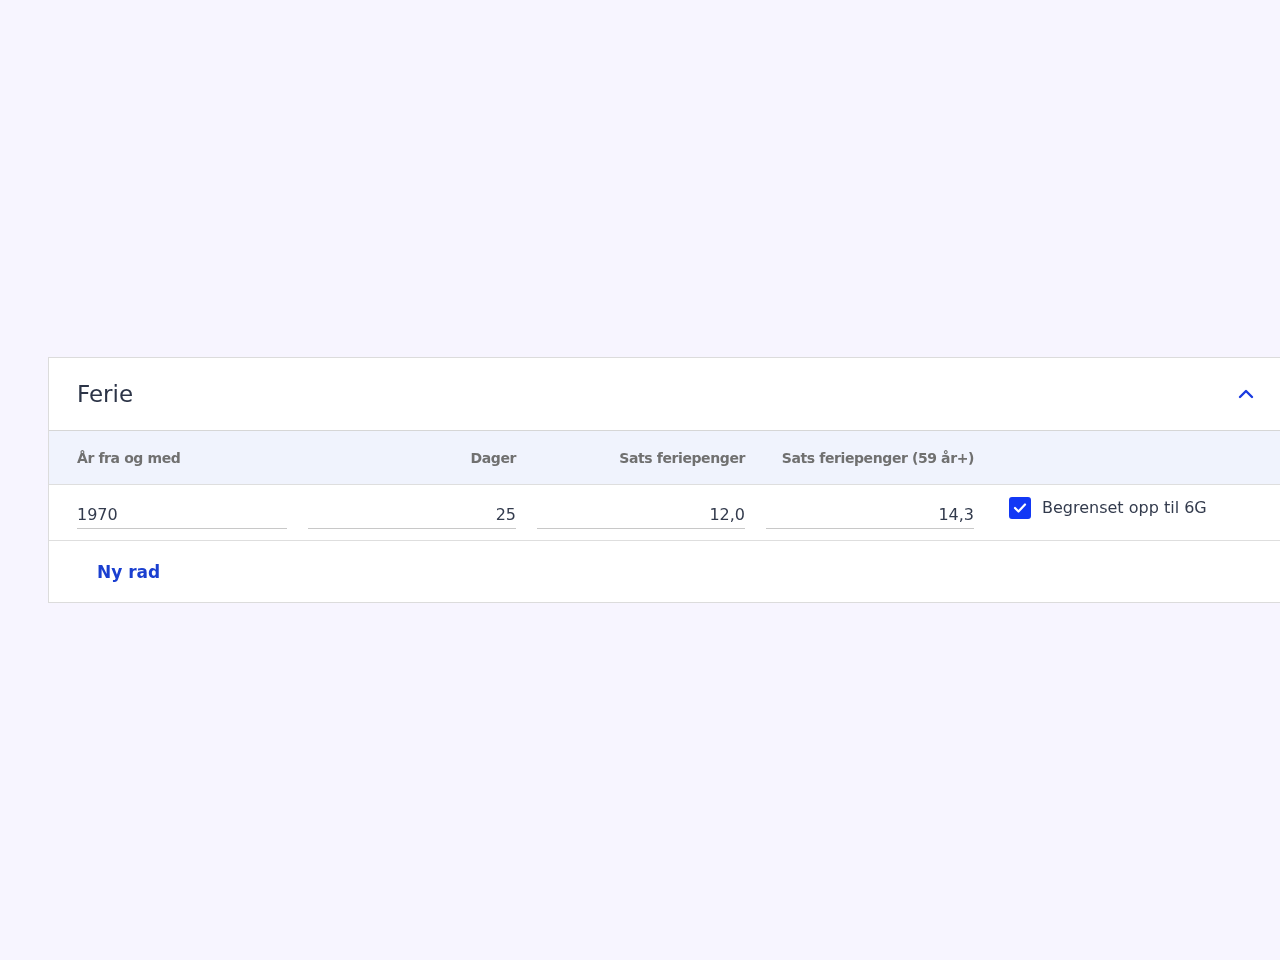 This screenshot has width=1280, height=960. What do you see at coordinates (492, 457) in the screenshot?
I see `column-header: Dager` at bounding box center [492, 457].